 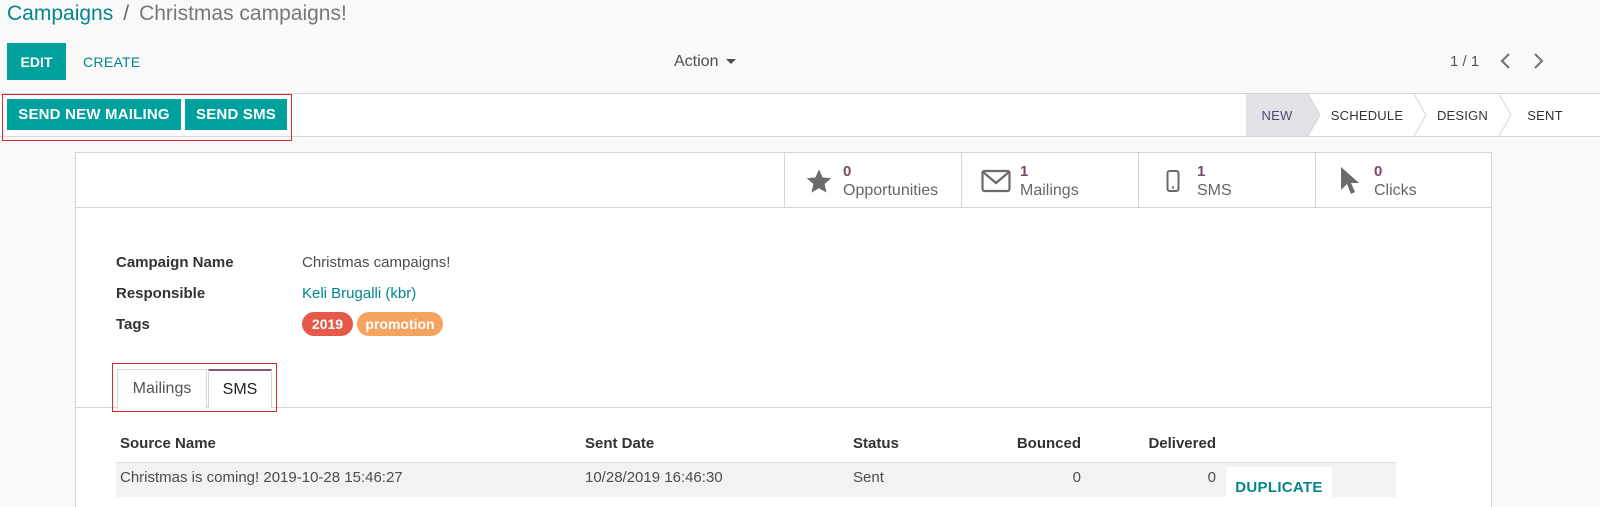 What do you see at coordinates (1406, 115) in the screenshot?
I see `stage-chevrons` at bounding box center [1406, 115].